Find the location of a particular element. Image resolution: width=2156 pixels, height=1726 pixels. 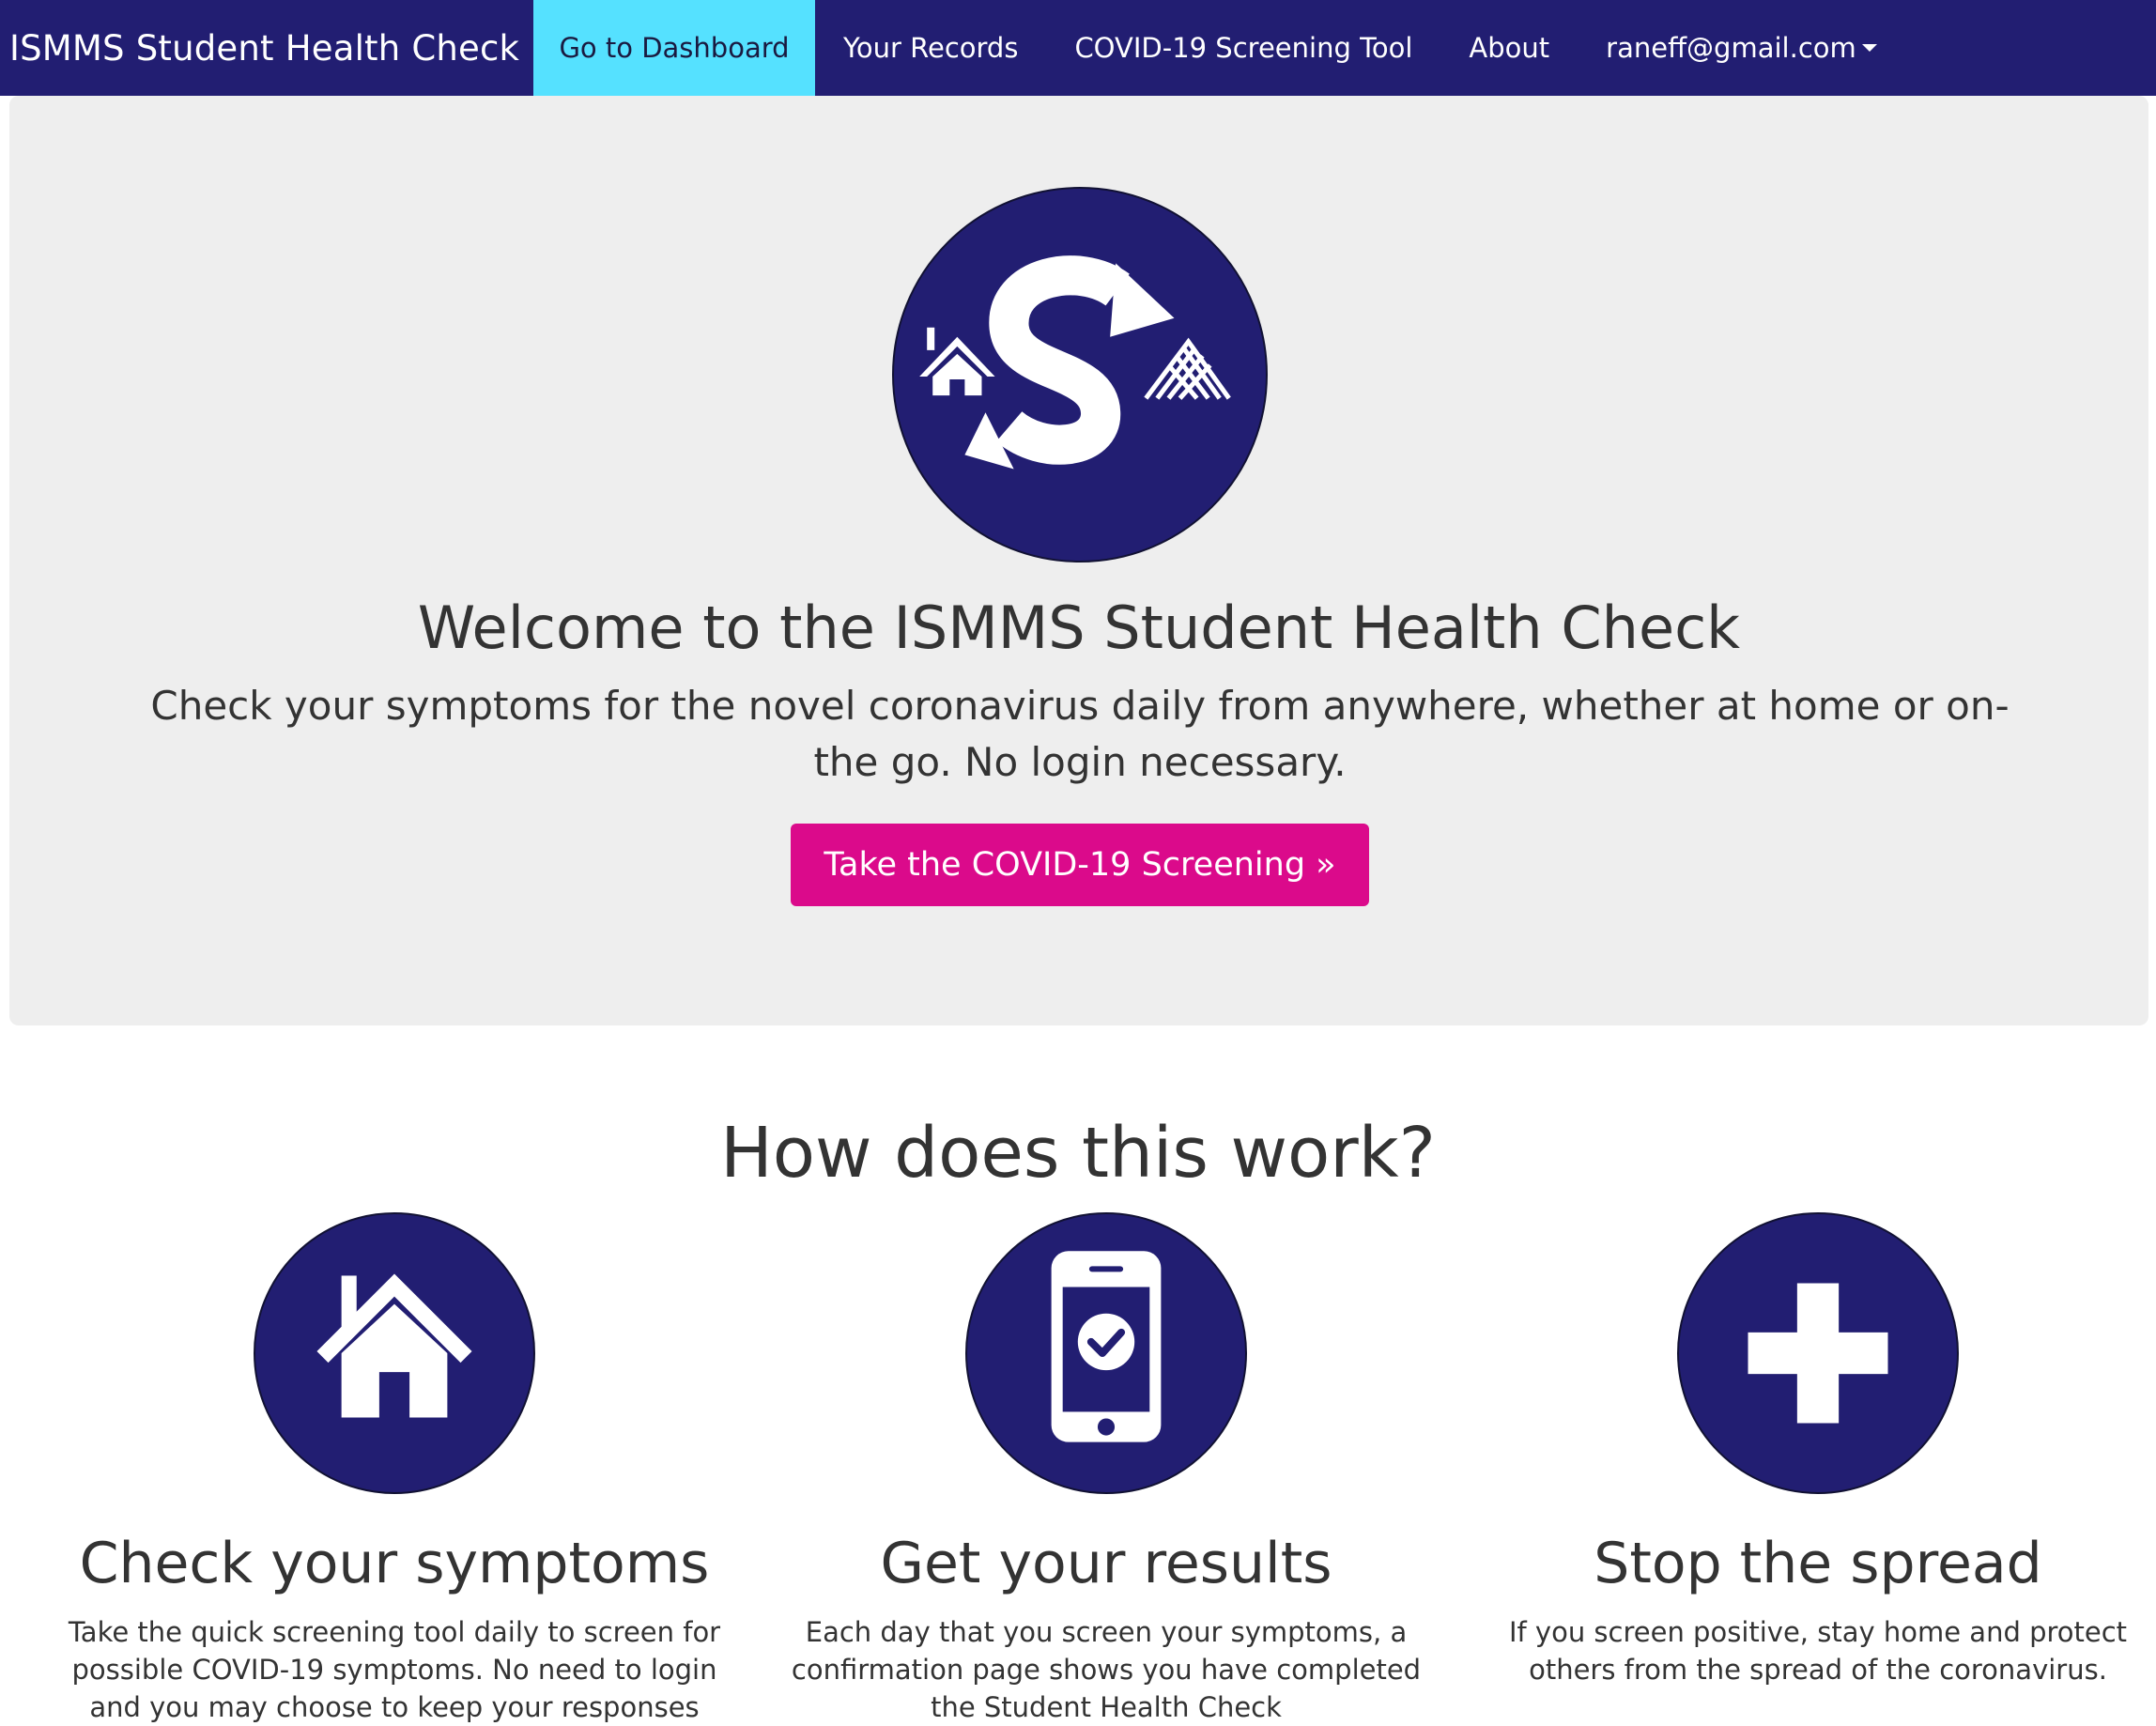

nav-dashboard: Go to Dashboard is located at coordinates (674, 48).